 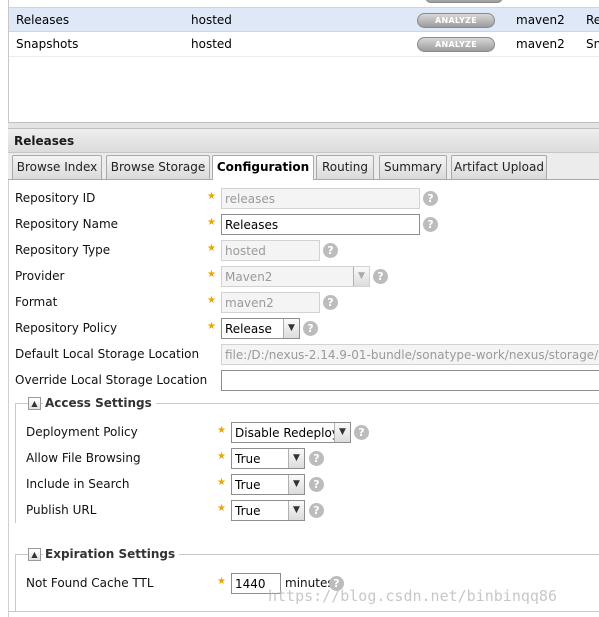 I want to click on publish-url-value: True, so click(x=248, y=511).